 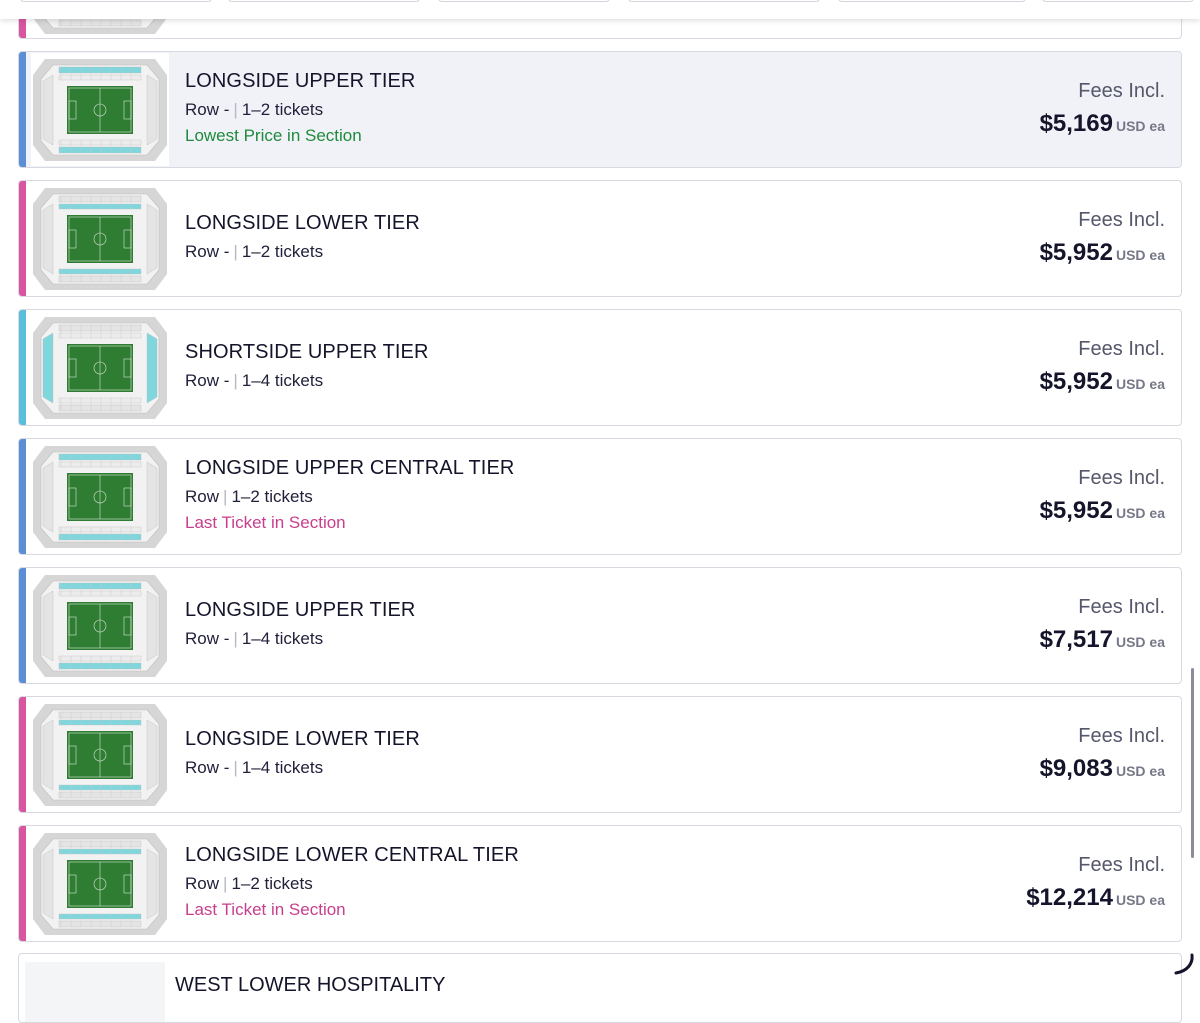 I want to click on price-amount: $7,517, so click(x=1076, y=639).